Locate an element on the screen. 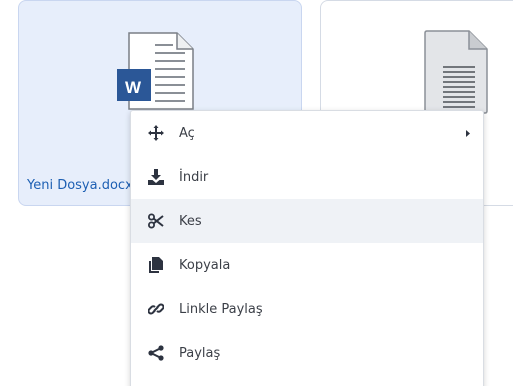  menu-item-label: Linkle Paylaş is located at coordinates (221, 309).